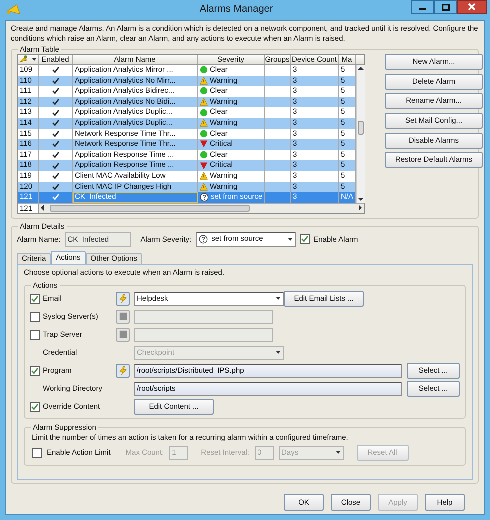 The width and height of the screenshot is (490, 520). Describe the element at coordinates (361, 68) in the screenshot. I see `up-arrow-icon` at that location.